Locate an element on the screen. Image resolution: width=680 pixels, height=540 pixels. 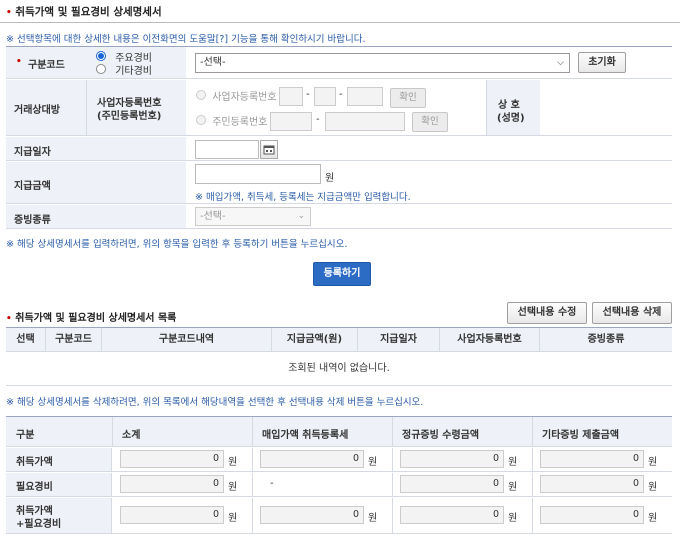
calendar-button is located at coordinates (269, 149).